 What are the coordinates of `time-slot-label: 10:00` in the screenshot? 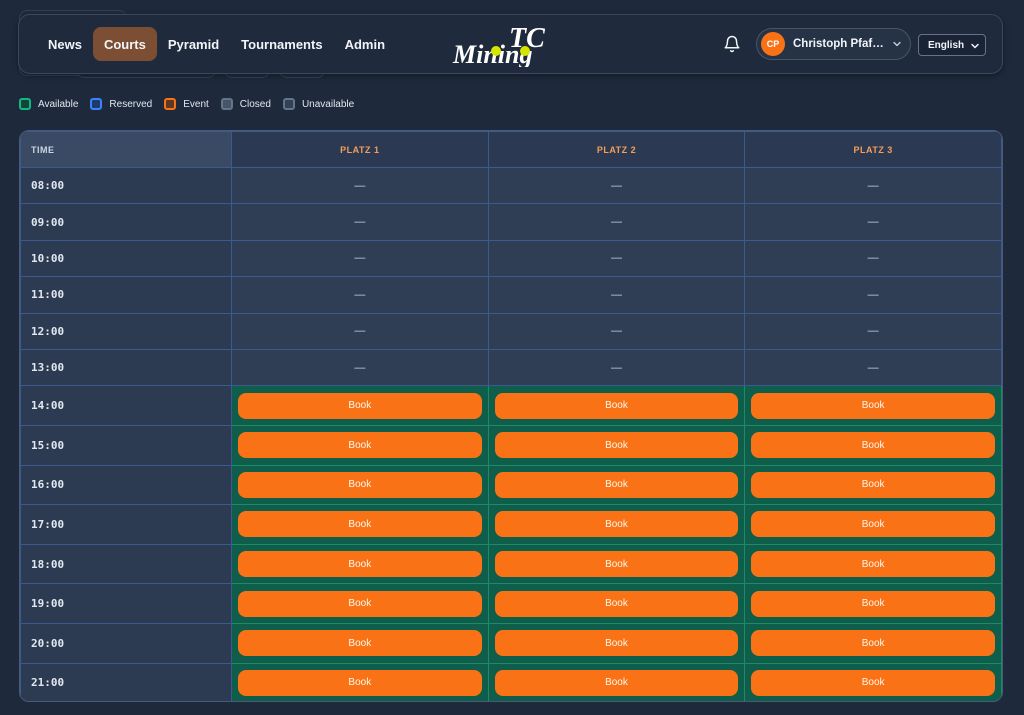 It's located at (126, 258).